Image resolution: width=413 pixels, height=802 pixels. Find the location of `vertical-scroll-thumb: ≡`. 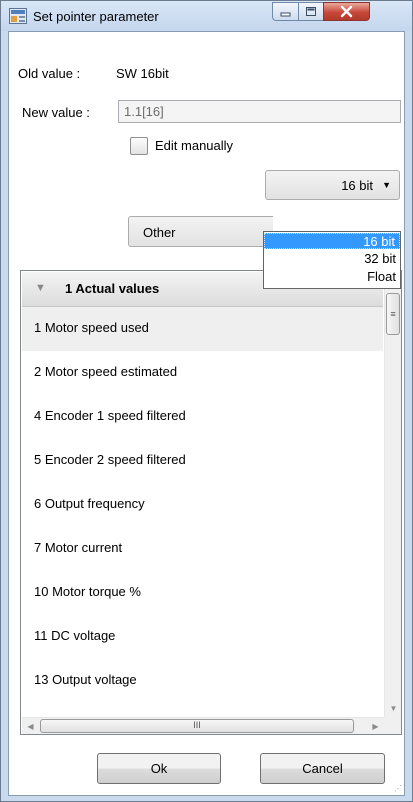

vertical-scroll-thumb: ≡ is located at coordinates (393, 314).